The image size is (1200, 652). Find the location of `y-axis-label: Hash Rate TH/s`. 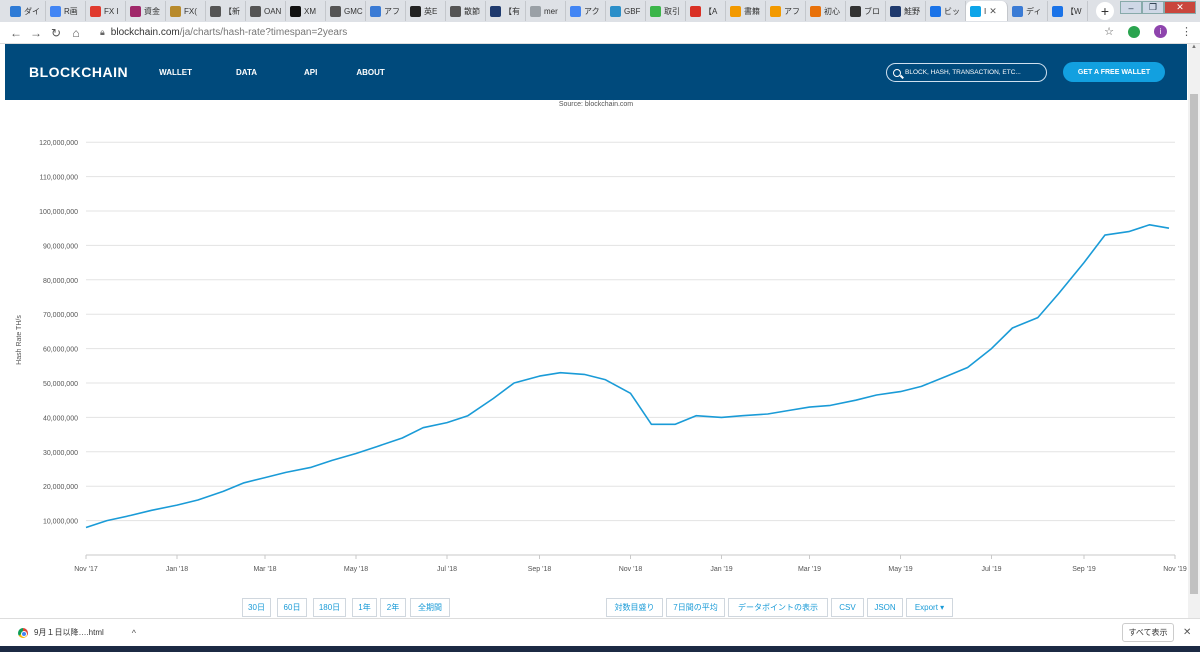

y-axis-label: Hash Rate TH/s is located at coordinates (19, 340).